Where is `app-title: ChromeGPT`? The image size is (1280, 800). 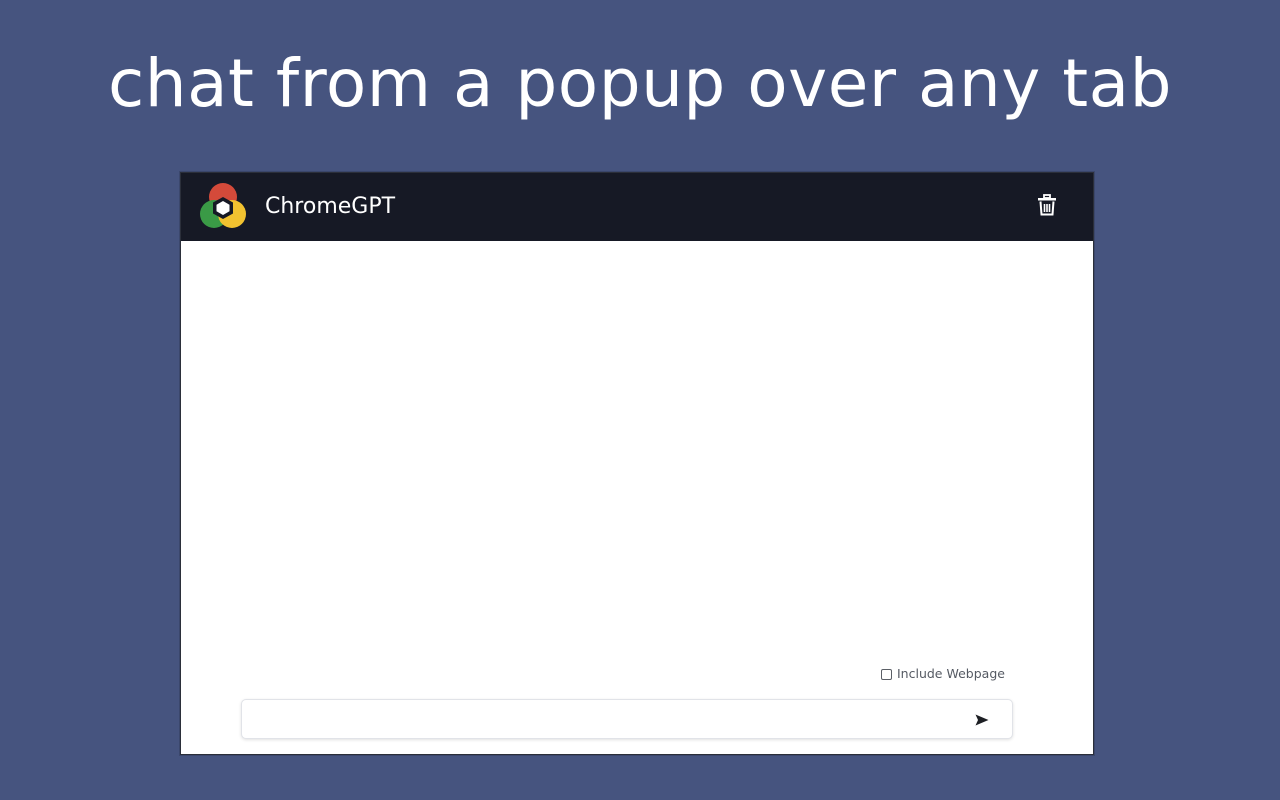
app-title: ChromeGPT is located at coordinates (330, 206).